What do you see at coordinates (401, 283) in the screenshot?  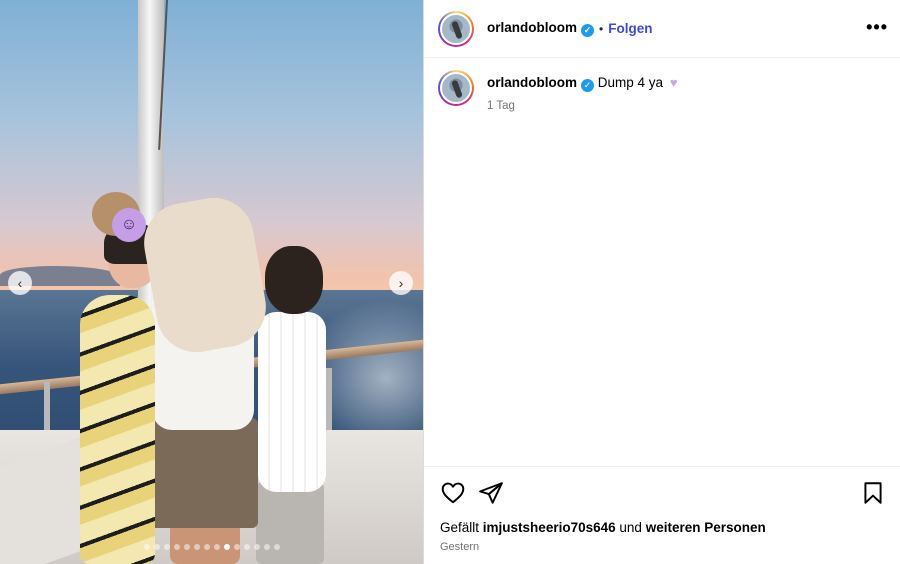 I see `carousel-next-button: ›` at bounding box center [401, 283].